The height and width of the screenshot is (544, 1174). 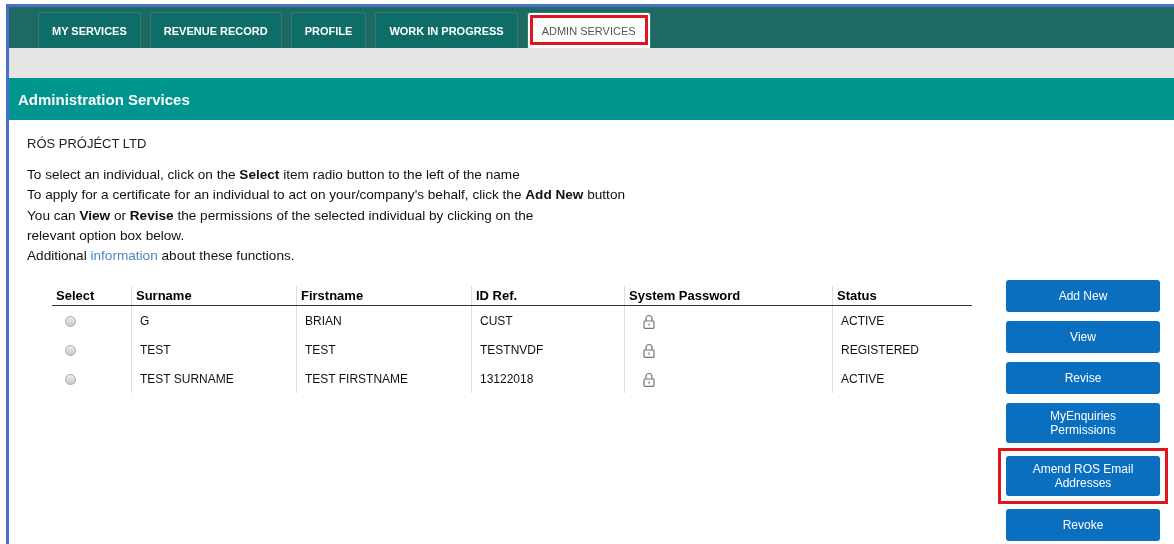 What do you see at coordinates (214, 379) in the screenshot?
I see `table-cell: TEST SURNAME` at bounding box center [214, 379].